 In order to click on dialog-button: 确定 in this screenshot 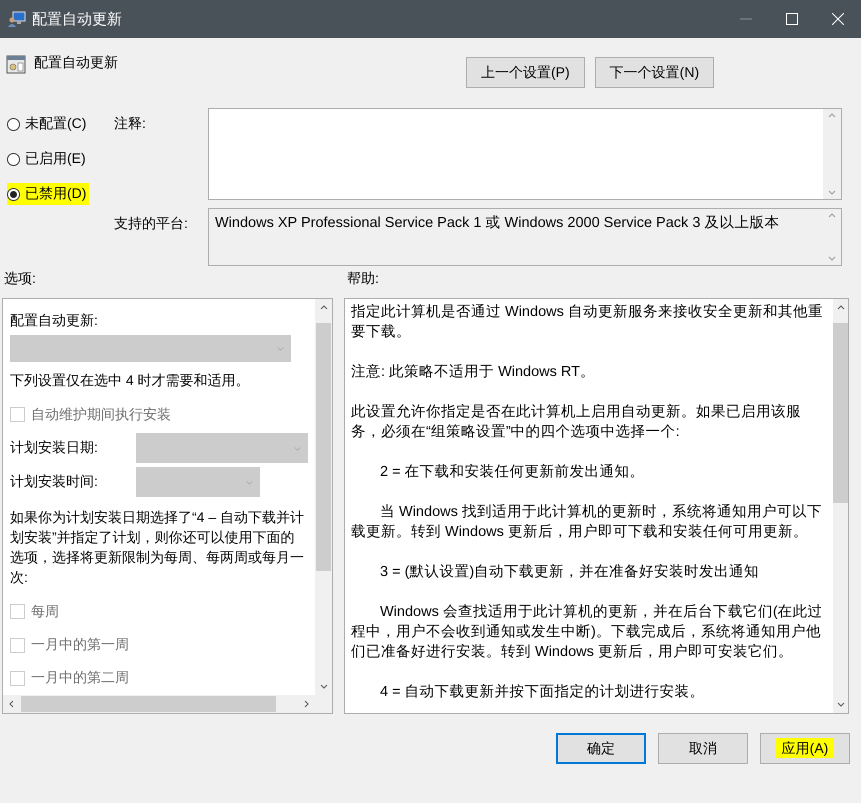, I will do `click(601, 748)`.